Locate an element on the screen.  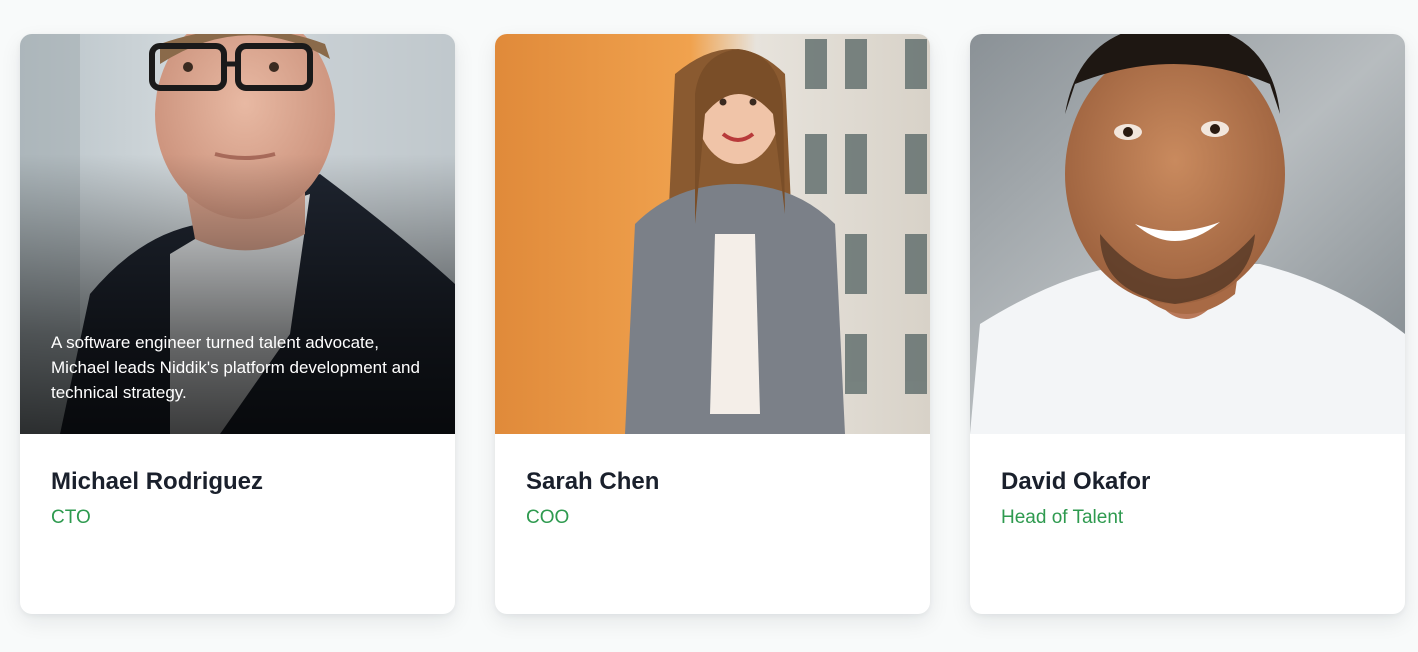
member-role: Head of Talent is located at coordinates (1062, 517).